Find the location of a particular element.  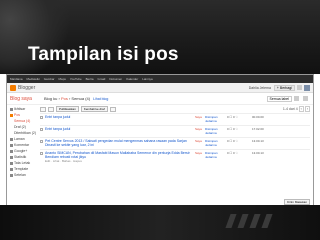

search-icon is located at coordinates (296, 98).